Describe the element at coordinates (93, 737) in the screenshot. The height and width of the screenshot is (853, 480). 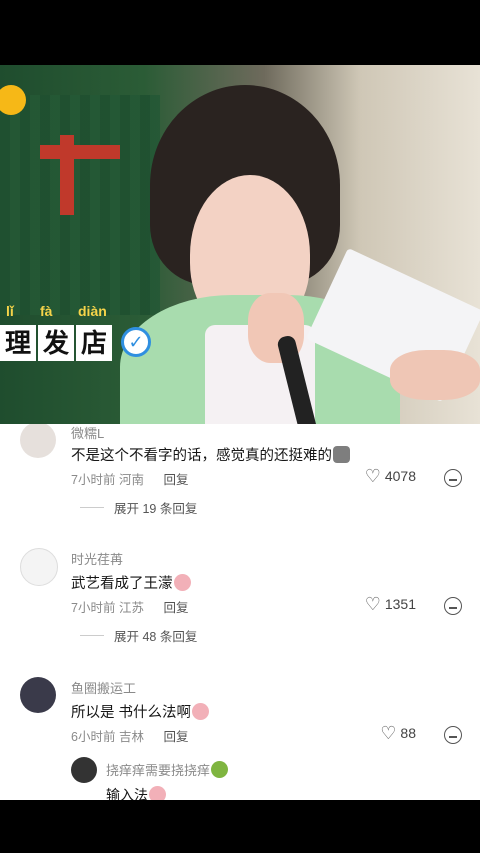
I see `comment-time: 6小时前` at that location.